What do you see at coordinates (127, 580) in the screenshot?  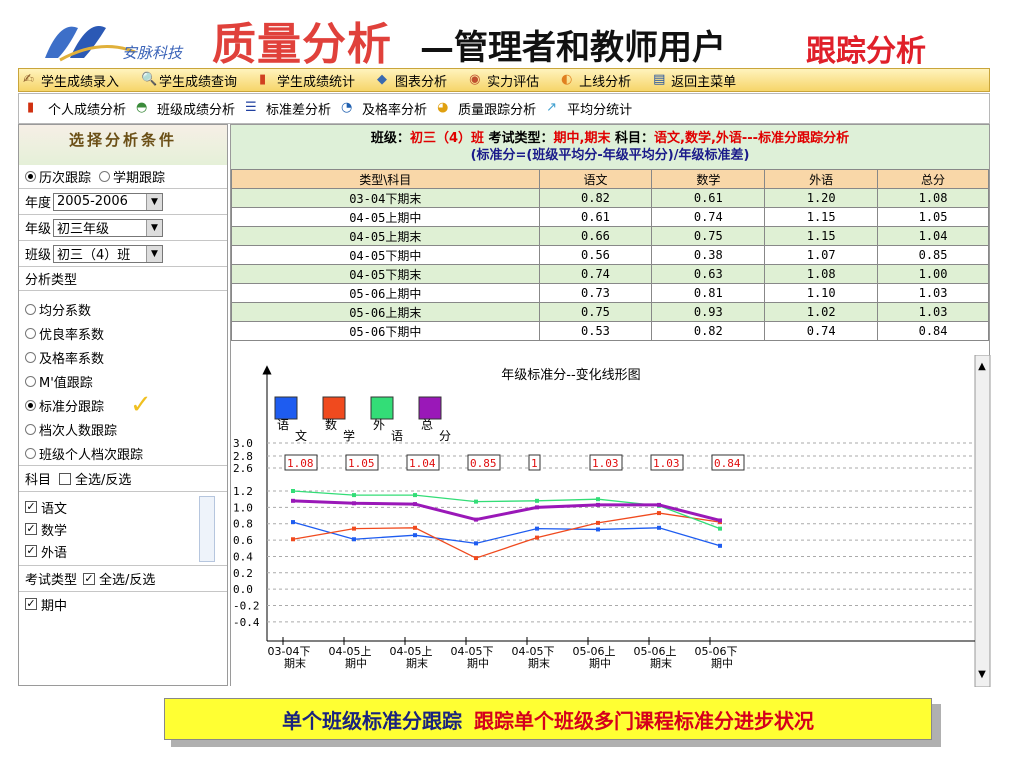 I see `exam-select-all-label: 全选/反选` at bounding box center [127, 580].